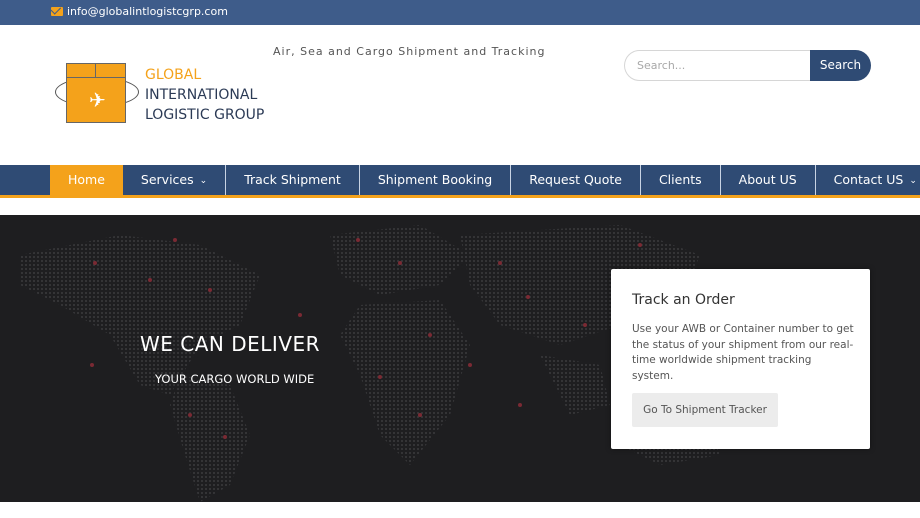 Image resolution: width=920 pixels, height=518 pixels. Describe the element at coordinates (173, 75) in the screenshot. I see `logo-line-1: GLOBAL` at that location.